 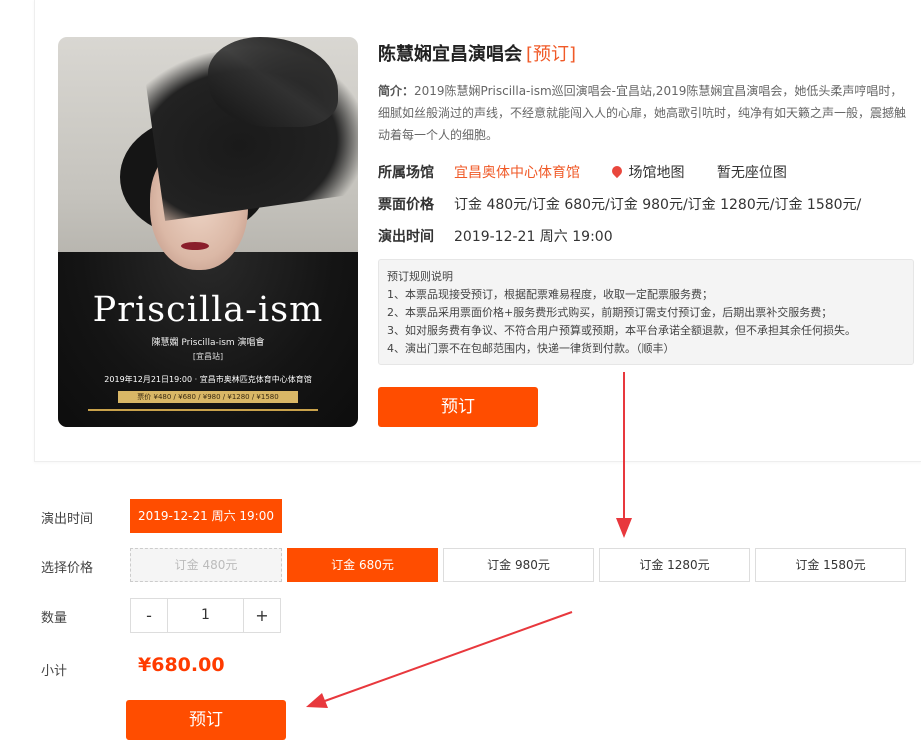 What do you see at coordinates (67, 519) in the screenshot?
I see `form-time-label: 演出时间` at bounding box center [67, 519].